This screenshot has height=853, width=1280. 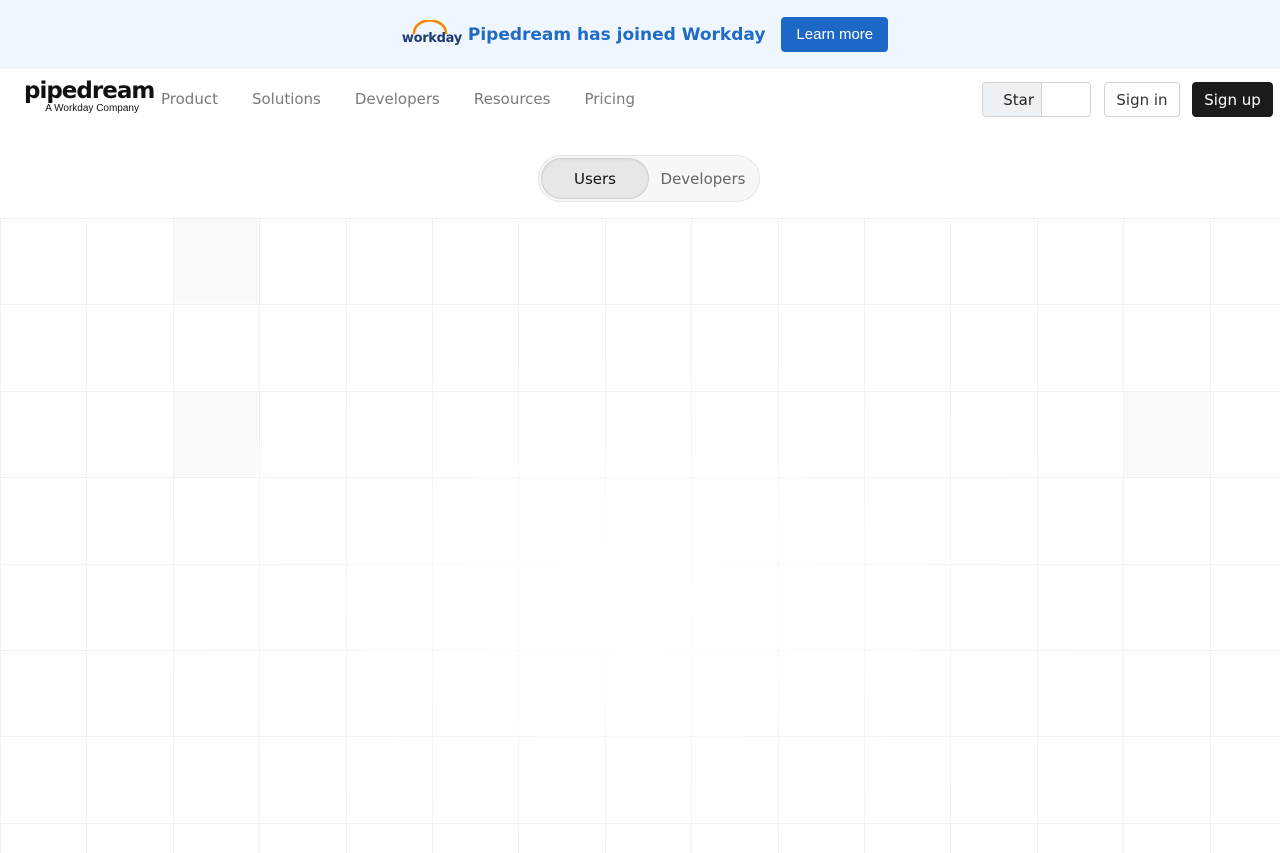 I want to click on github-star-widget: Star, so click(x=1036, y=99).